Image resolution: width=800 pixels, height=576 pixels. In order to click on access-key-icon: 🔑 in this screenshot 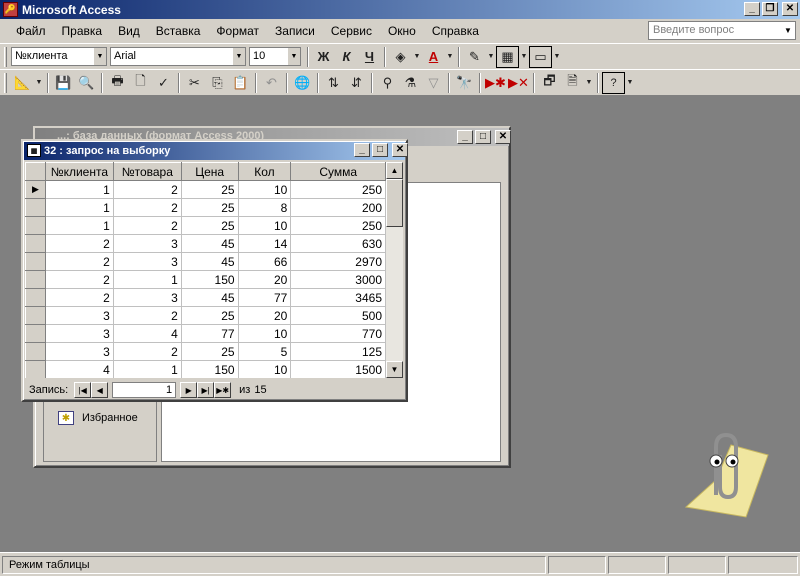, I will do `click(10, 9)`.